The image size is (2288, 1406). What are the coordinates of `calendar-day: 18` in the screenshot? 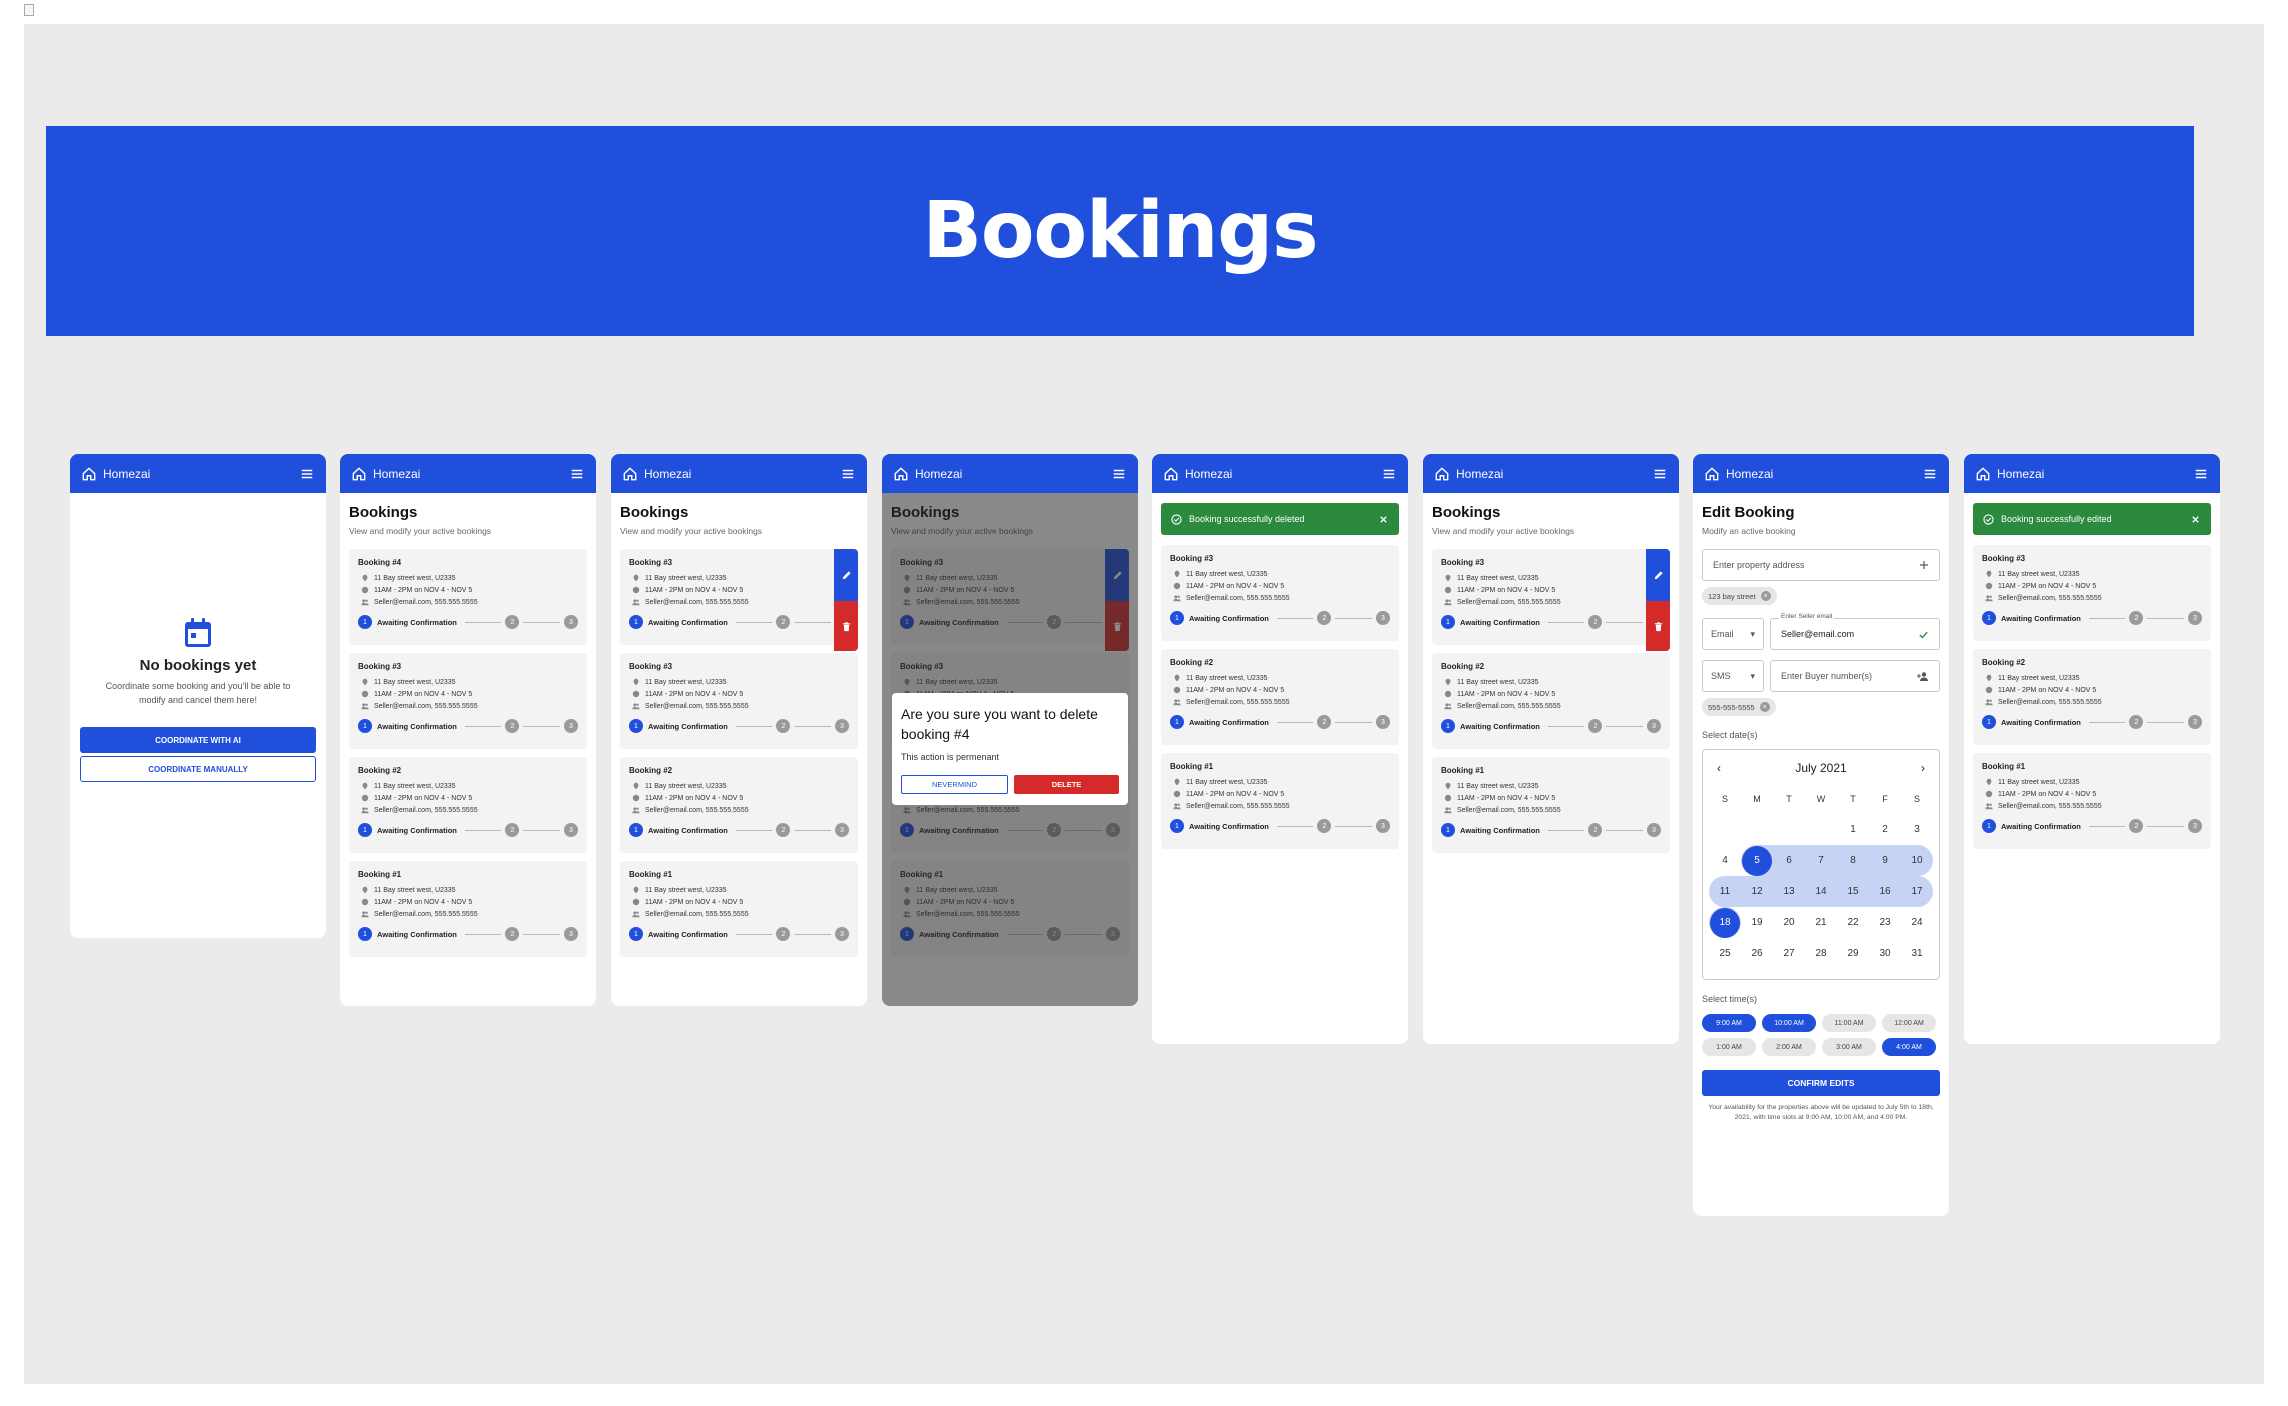 It's located at (1725, 922).